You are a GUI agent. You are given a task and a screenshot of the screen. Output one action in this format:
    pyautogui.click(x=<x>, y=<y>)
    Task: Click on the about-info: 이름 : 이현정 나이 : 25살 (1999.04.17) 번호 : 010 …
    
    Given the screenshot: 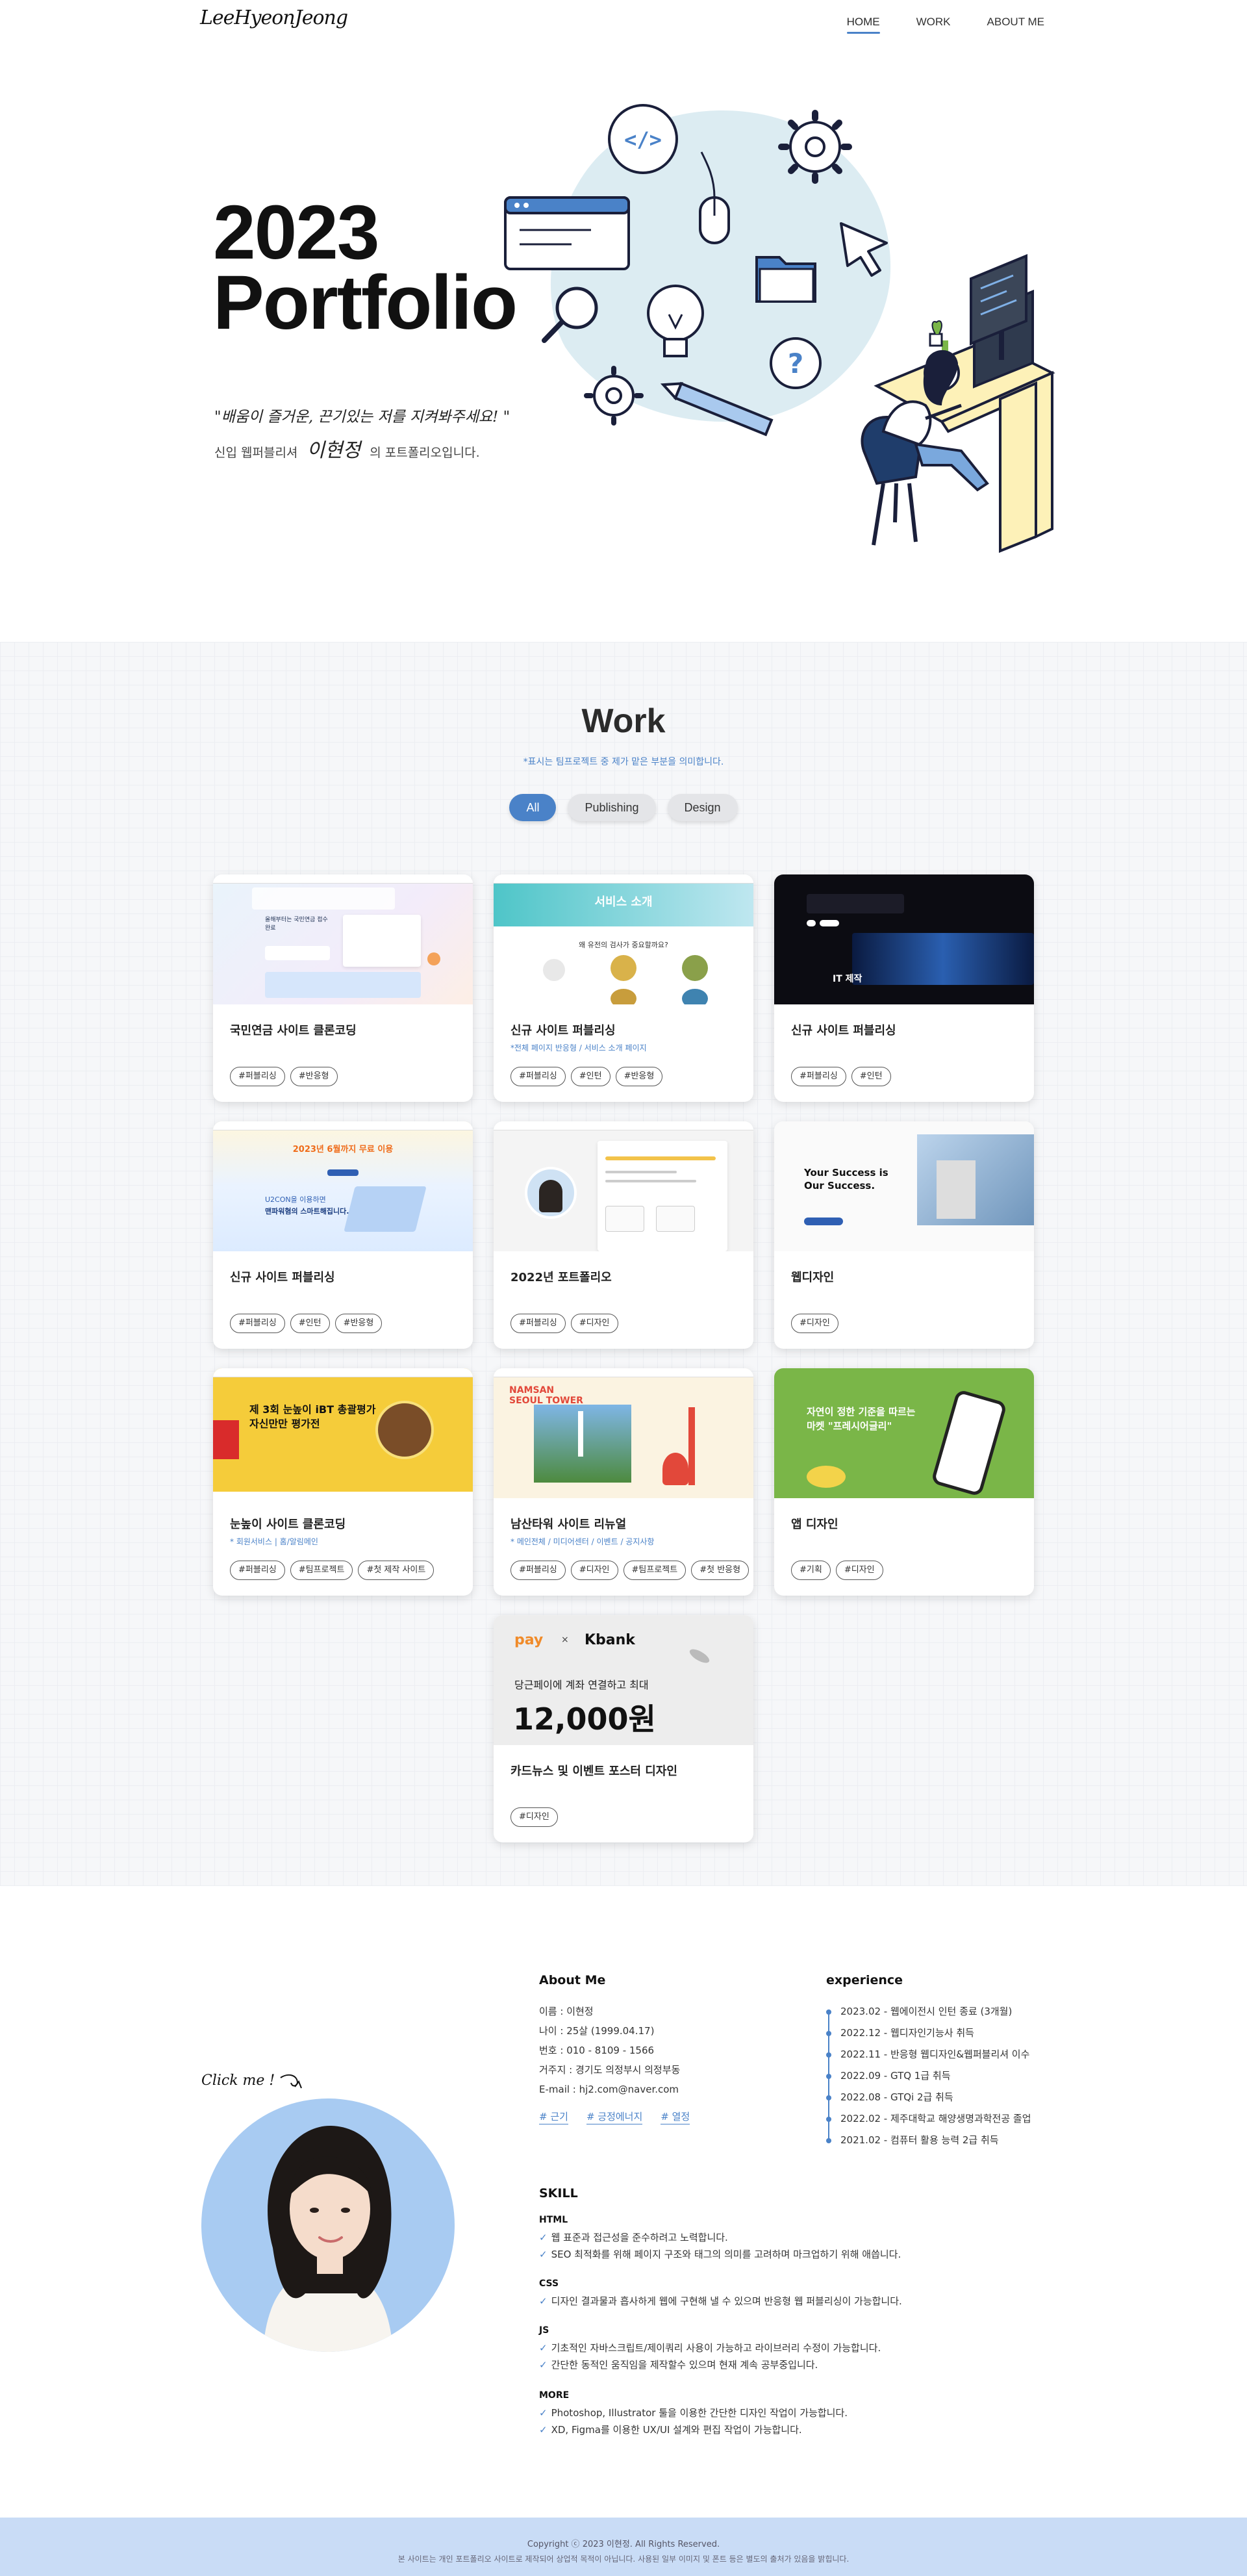 What is the action you would take?
    pyautogui.click(x=610, y=2050)
    